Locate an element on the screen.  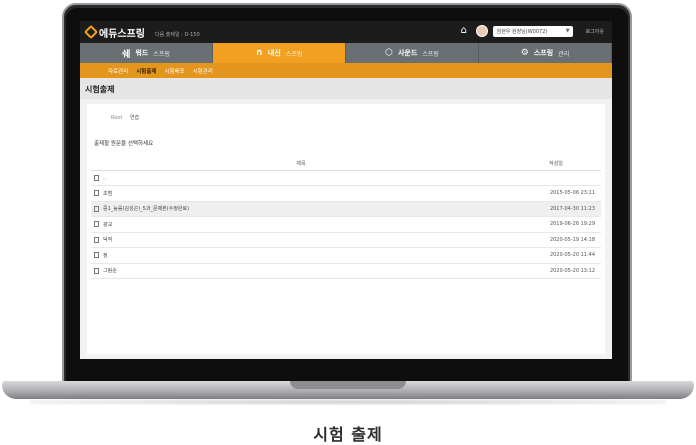
page-title: 시험출제 is located at coordinates (346, 88).